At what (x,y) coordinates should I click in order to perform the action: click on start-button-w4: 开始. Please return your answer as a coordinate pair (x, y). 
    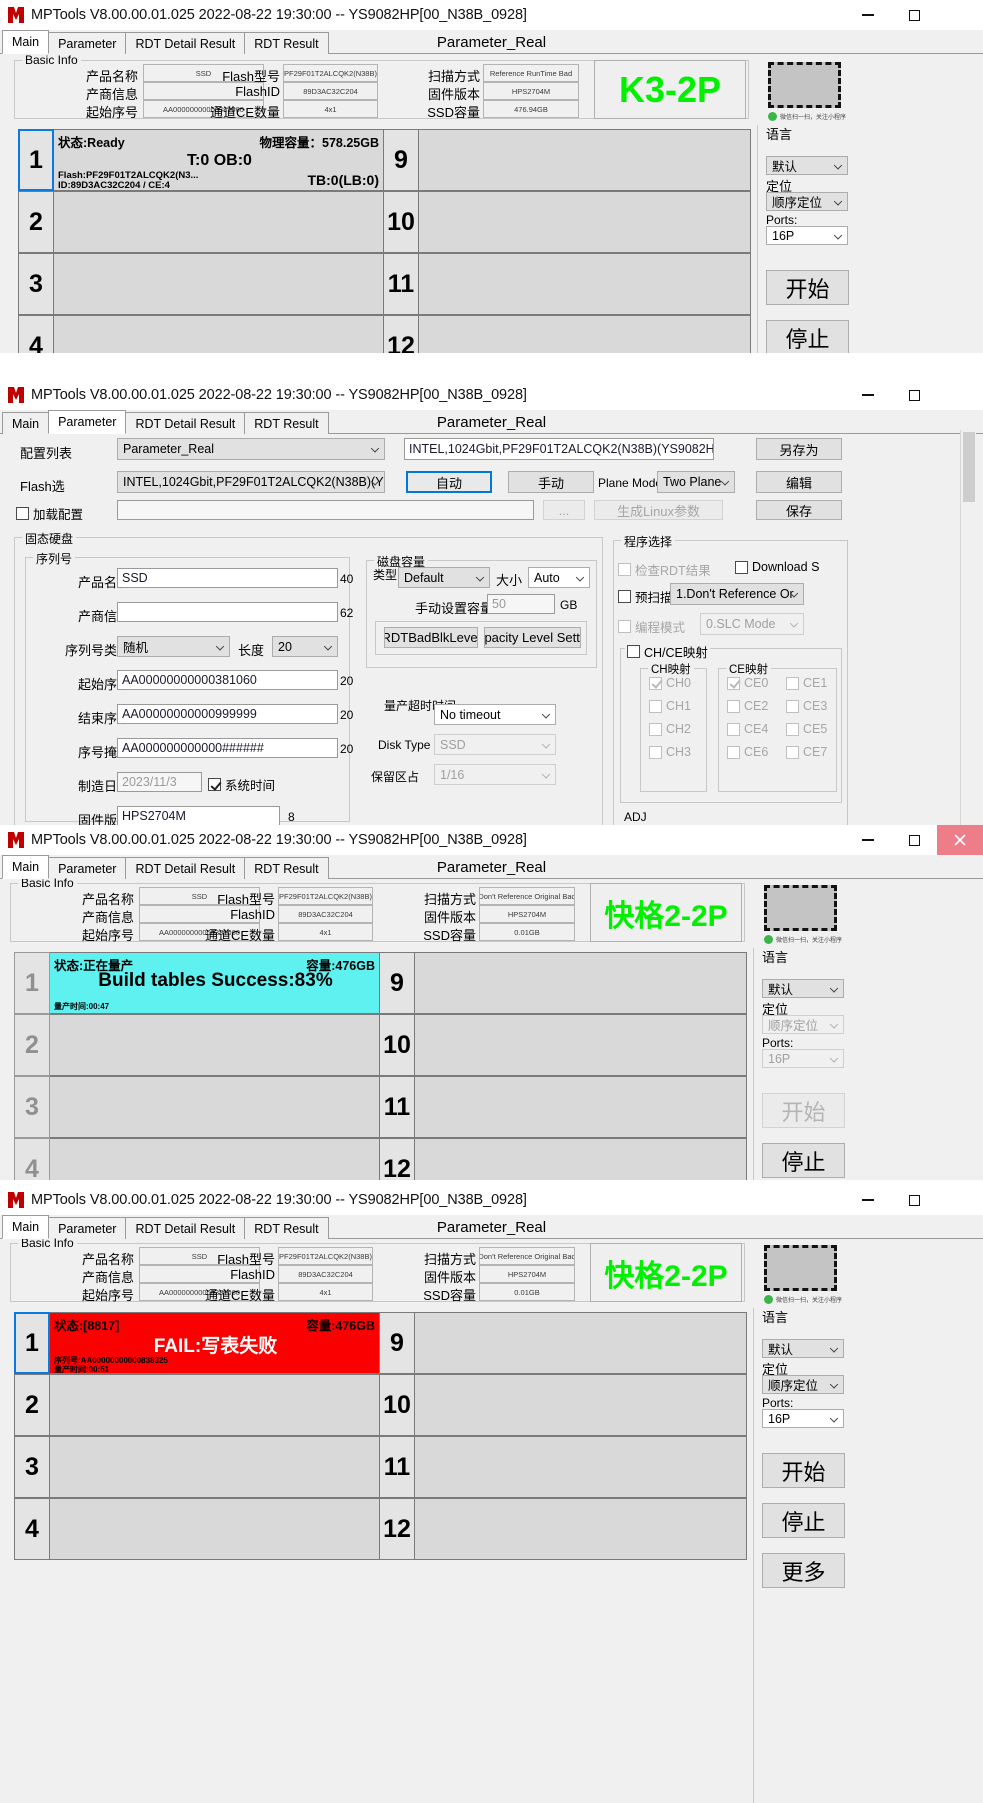
    Looking at the image, I should click on (803, 1470).